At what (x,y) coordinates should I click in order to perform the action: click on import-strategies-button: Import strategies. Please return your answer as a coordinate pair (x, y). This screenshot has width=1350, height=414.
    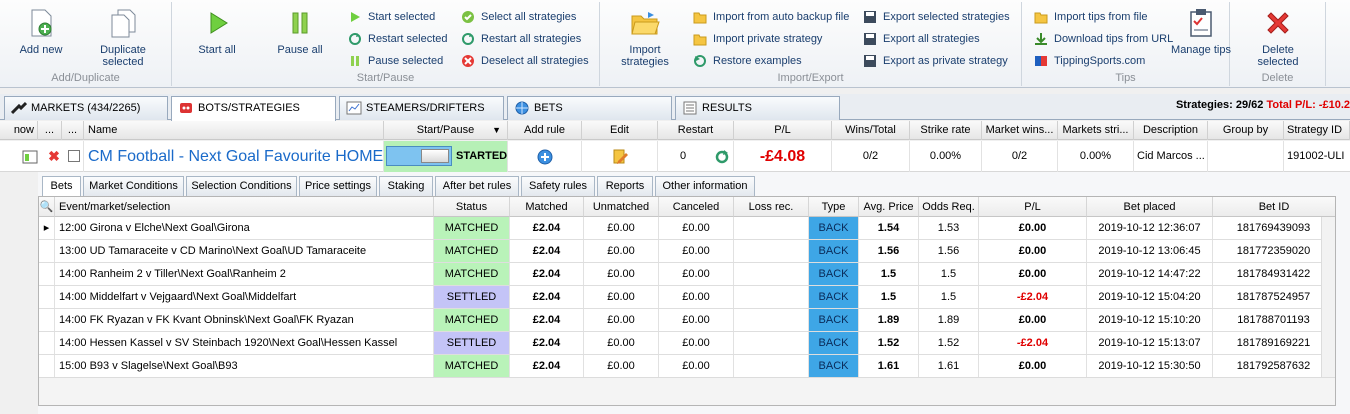
    Looking at the image, I should click on (645, 37).